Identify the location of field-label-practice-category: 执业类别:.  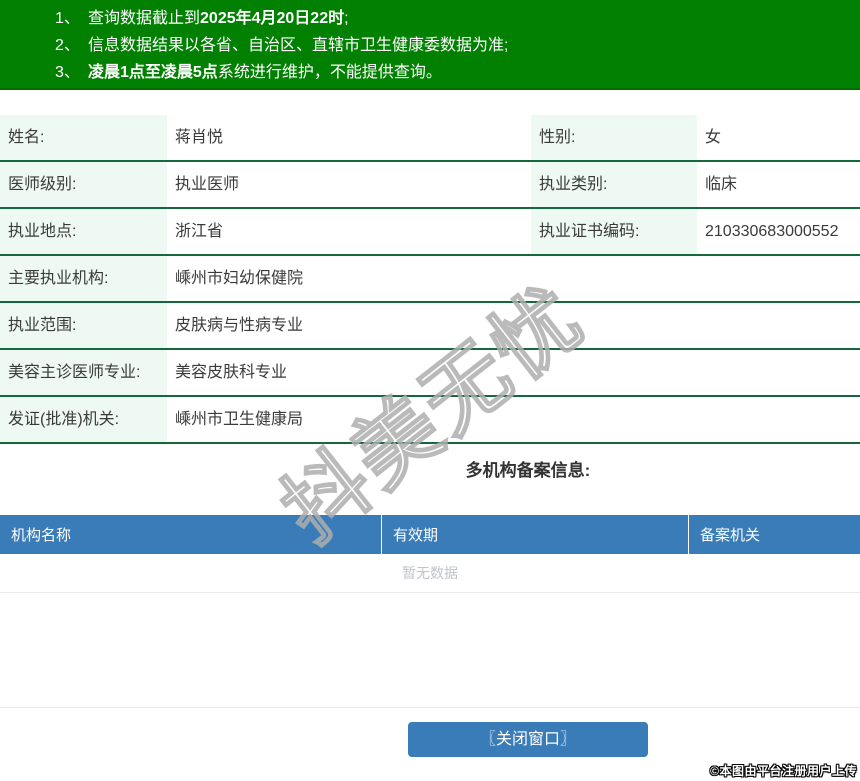
(614, 185).